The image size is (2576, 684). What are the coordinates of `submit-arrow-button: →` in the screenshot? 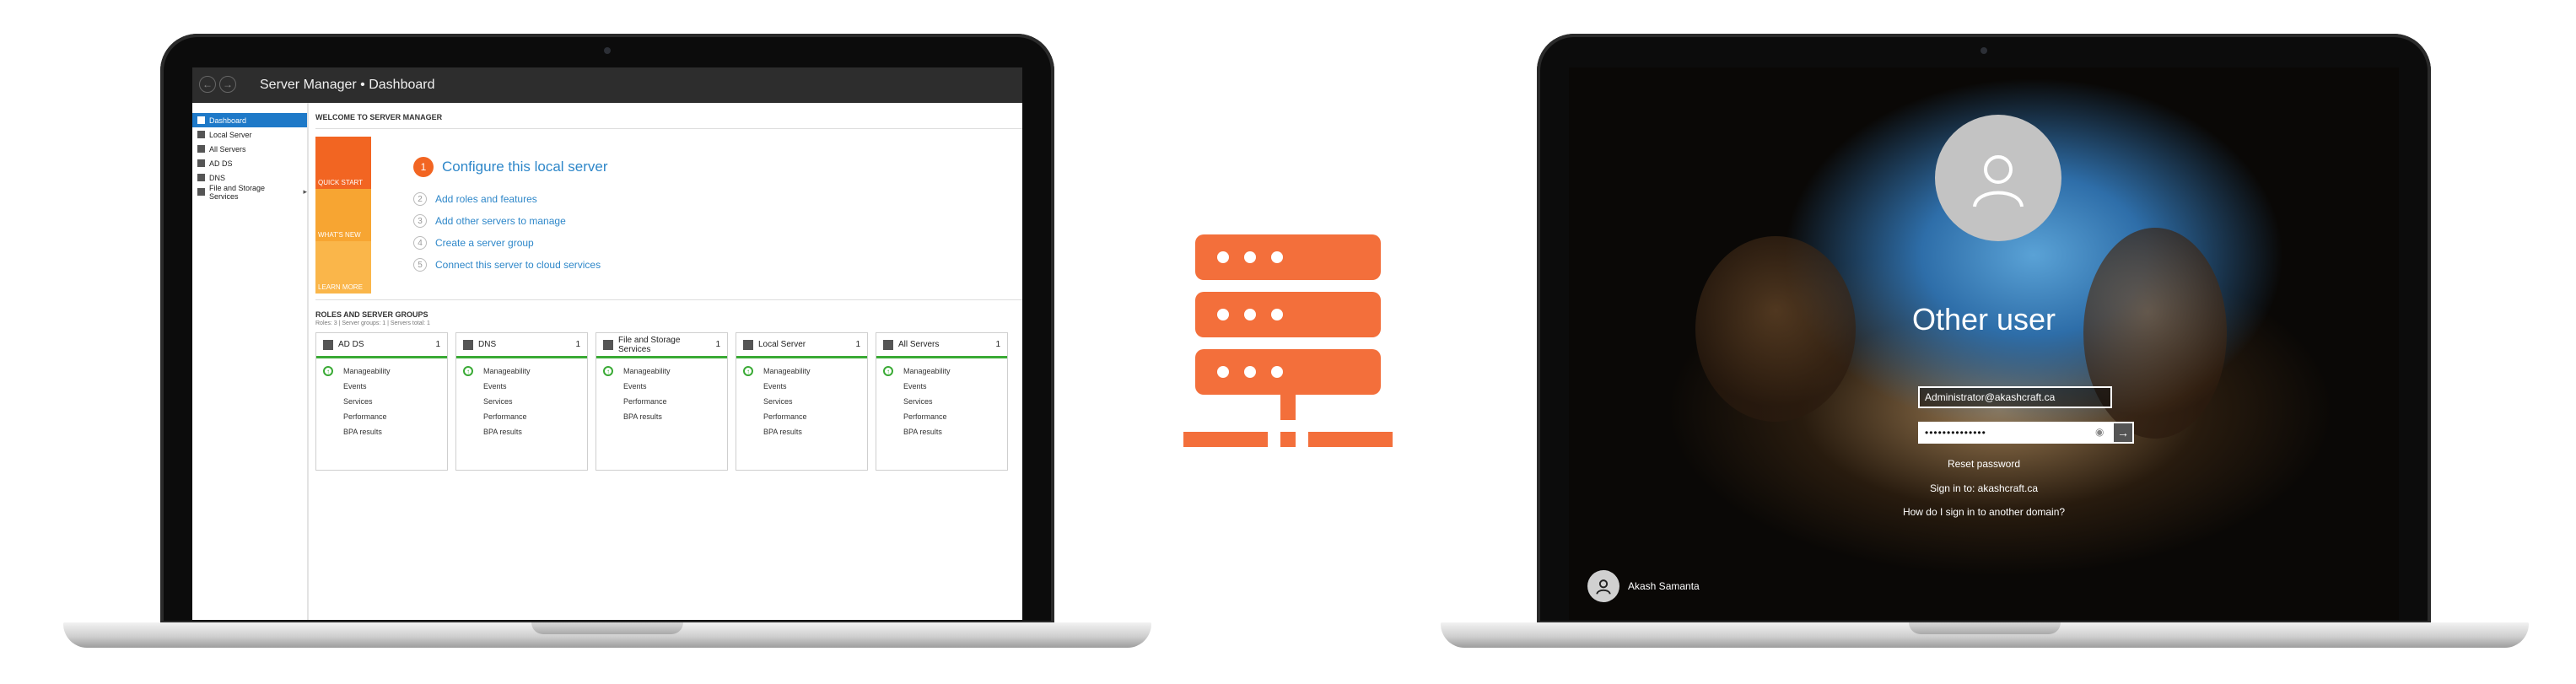 It's located at (2123, 433).